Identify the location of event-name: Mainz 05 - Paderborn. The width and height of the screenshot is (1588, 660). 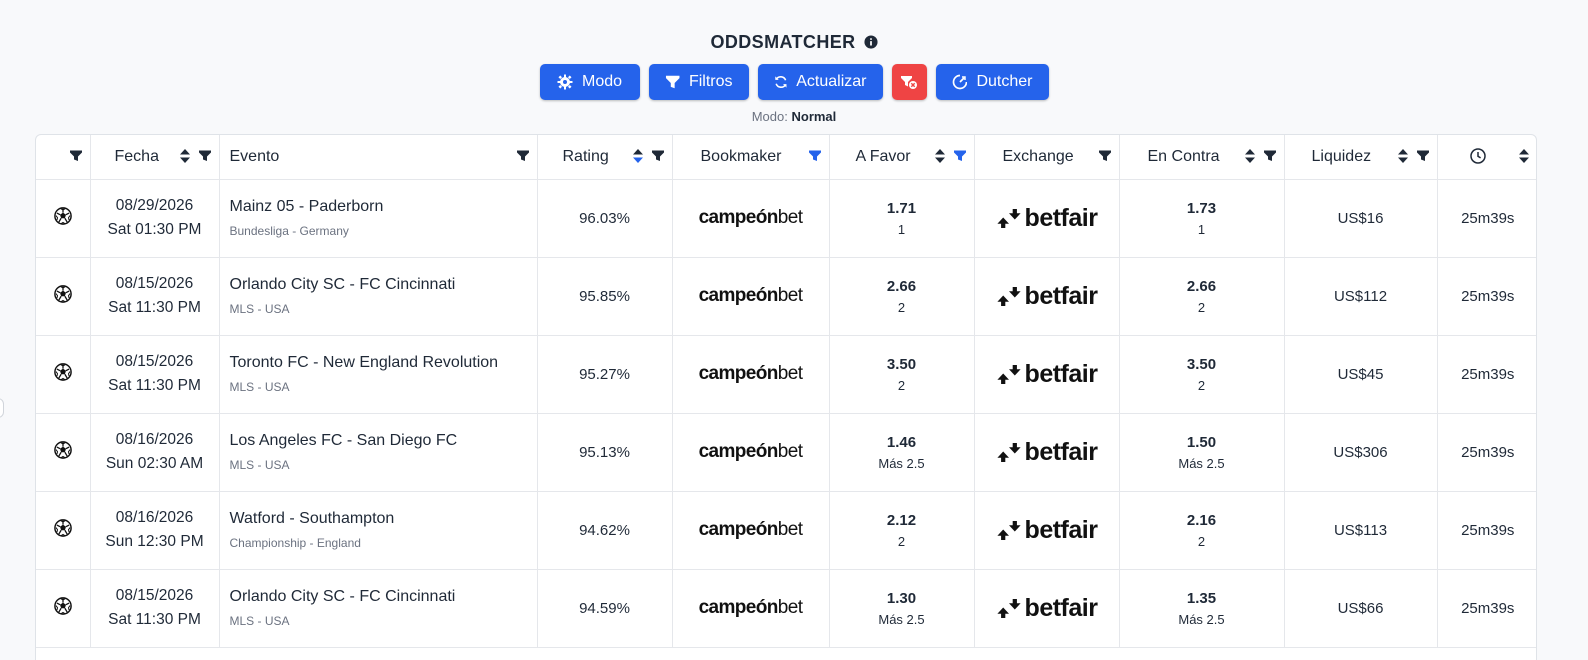
(383, 207).